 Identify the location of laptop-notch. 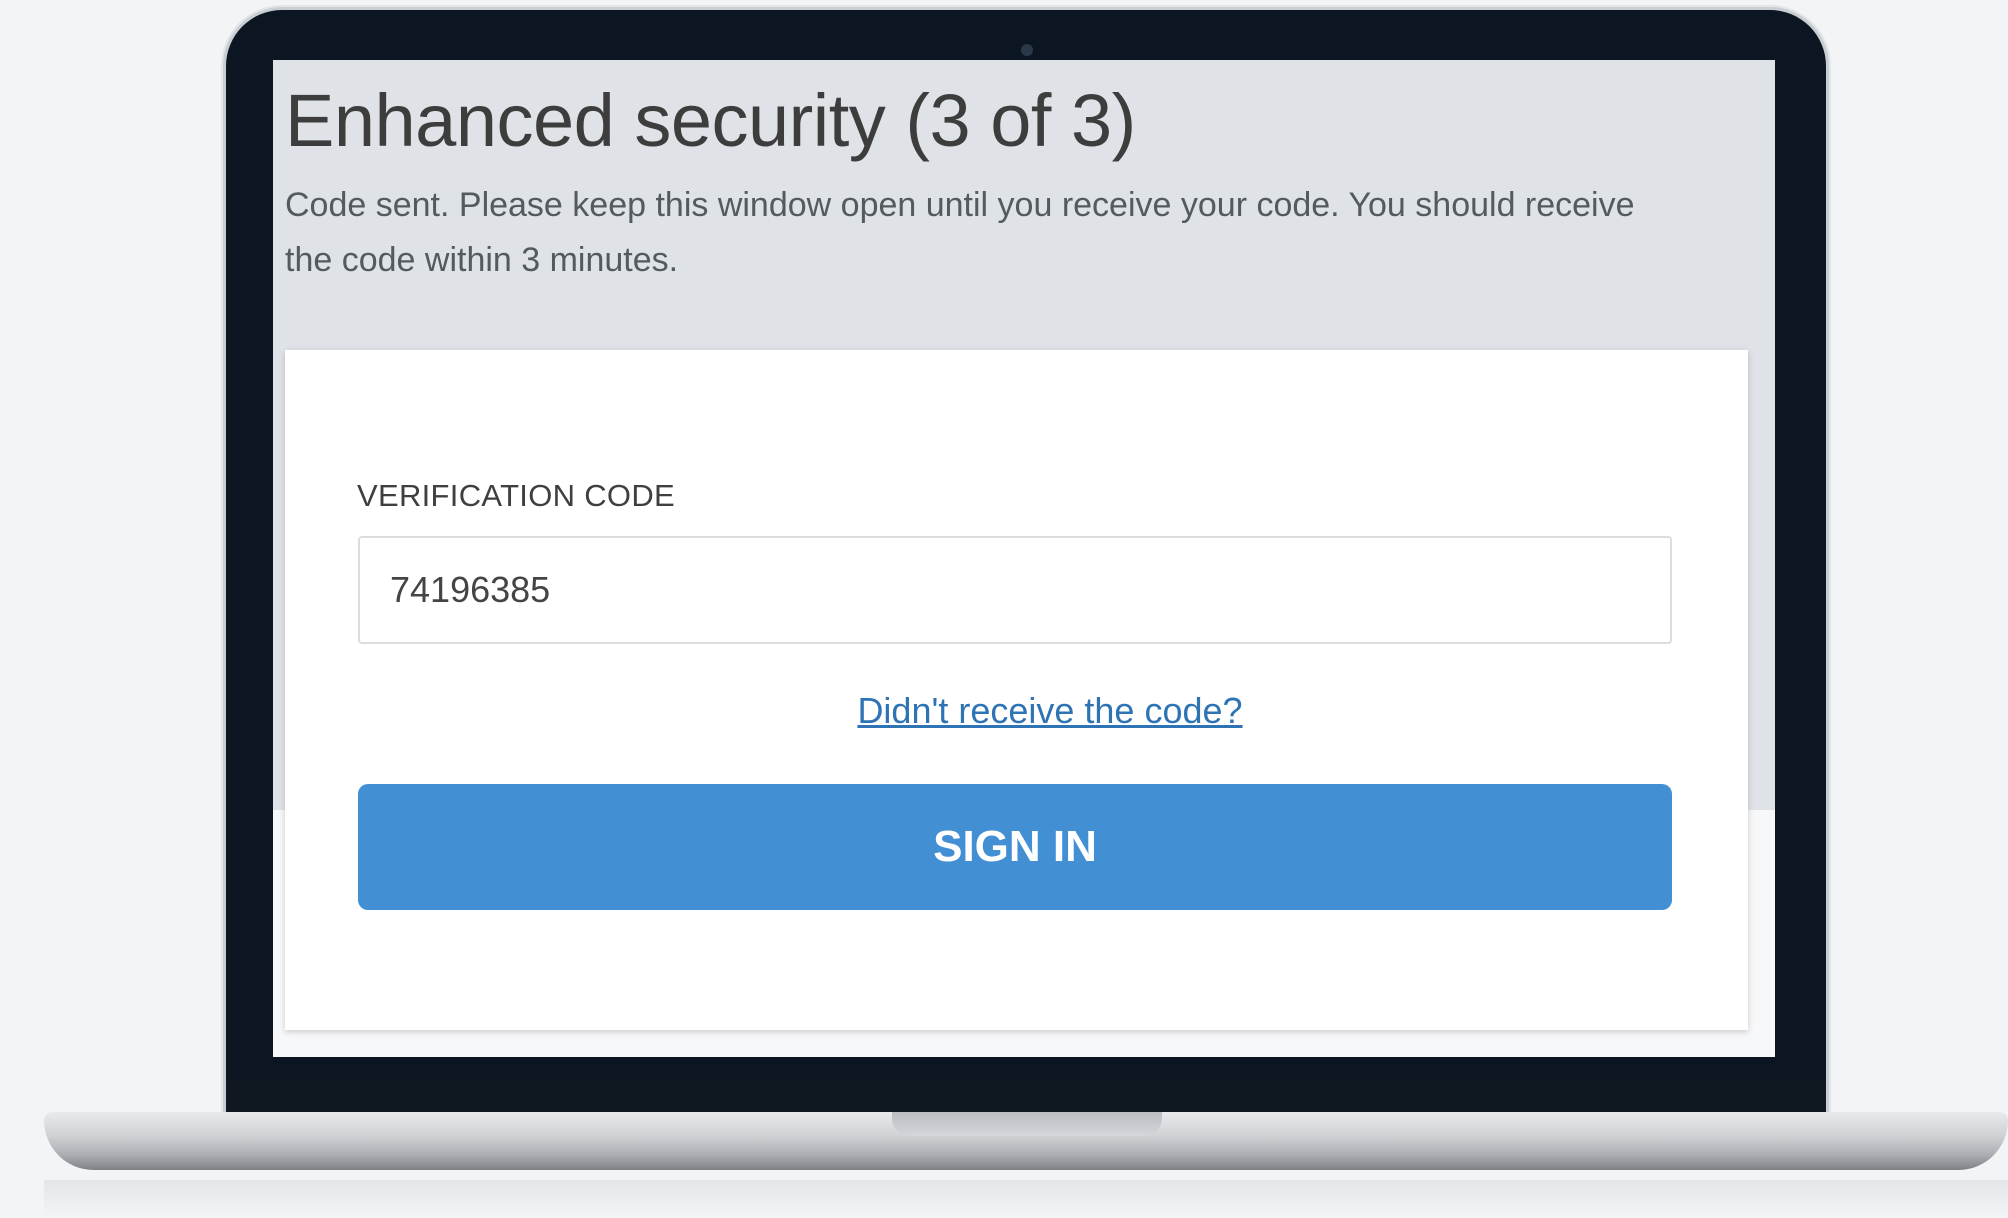
(1027, 1124).